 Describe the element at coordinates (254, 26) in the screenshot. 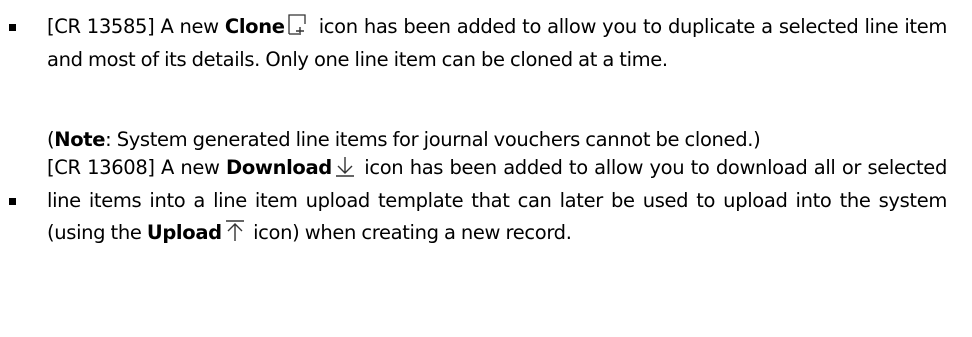

I see `clone-label: Clone` at that location.